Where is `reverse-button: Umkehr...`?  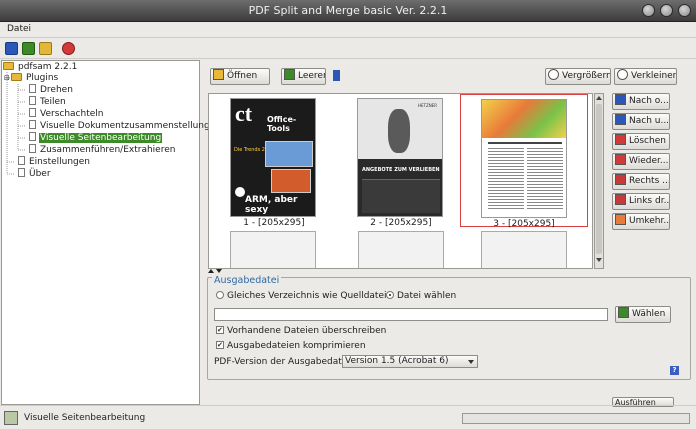 reverse-button: Umkehr... is located at coordinates (641, 221).